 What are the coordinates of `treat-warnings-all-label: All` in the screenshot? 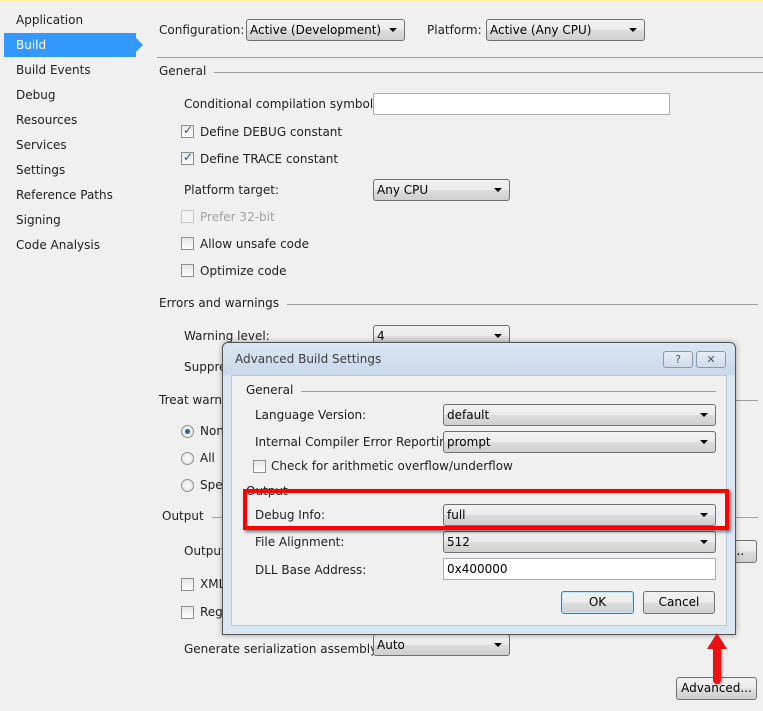 It's located at (207, 458).